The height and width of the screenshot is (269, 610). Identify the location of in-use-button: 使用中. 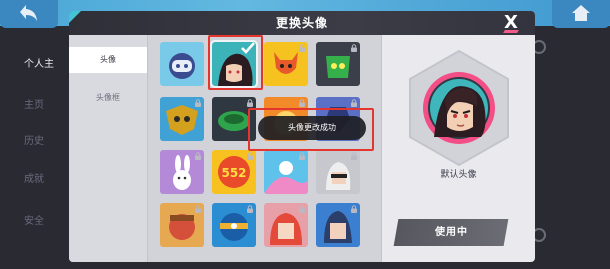
(451, 232).